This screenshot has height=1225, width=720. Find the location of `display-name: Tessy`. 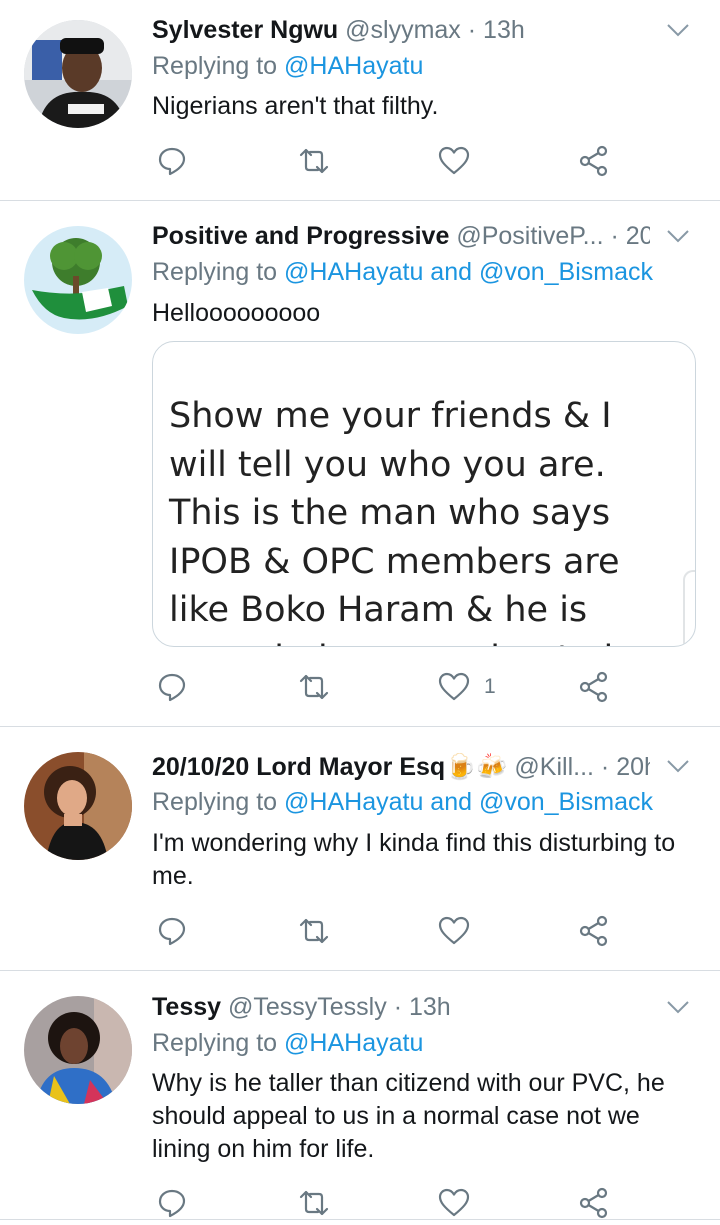

display-name: Tessy is located at coordinates (186, 1007).